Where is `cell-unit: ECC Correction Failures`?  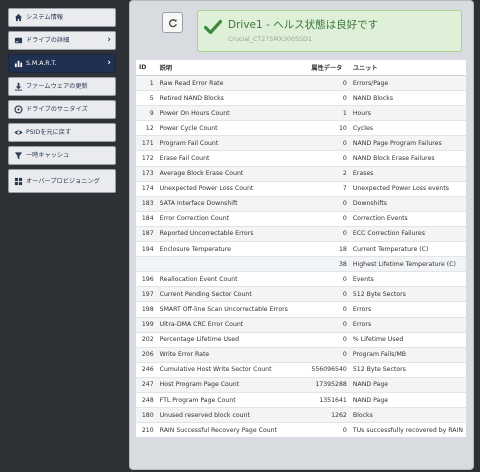 cell-unit: ECC Correction Failures is located at coordinates (407, 233).